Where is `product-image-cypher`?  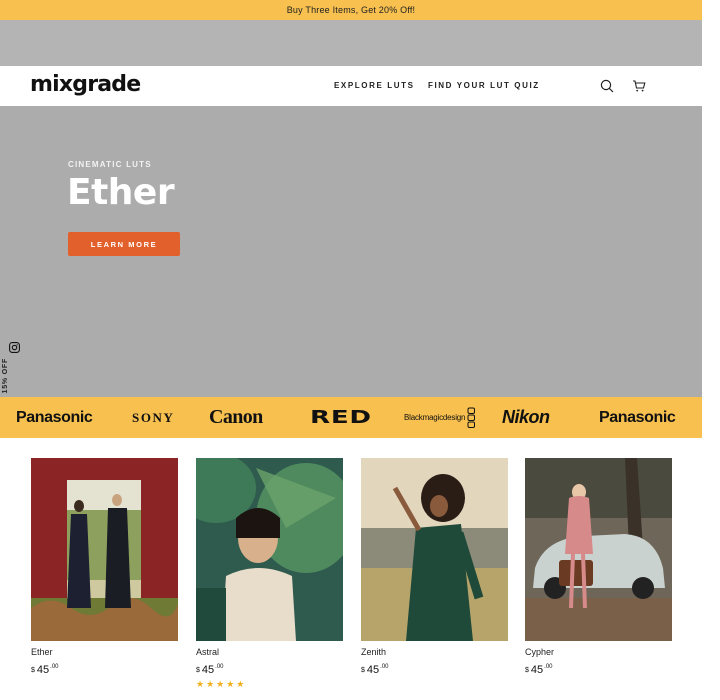
product-image-cypher is located at coordinates (598, 549).